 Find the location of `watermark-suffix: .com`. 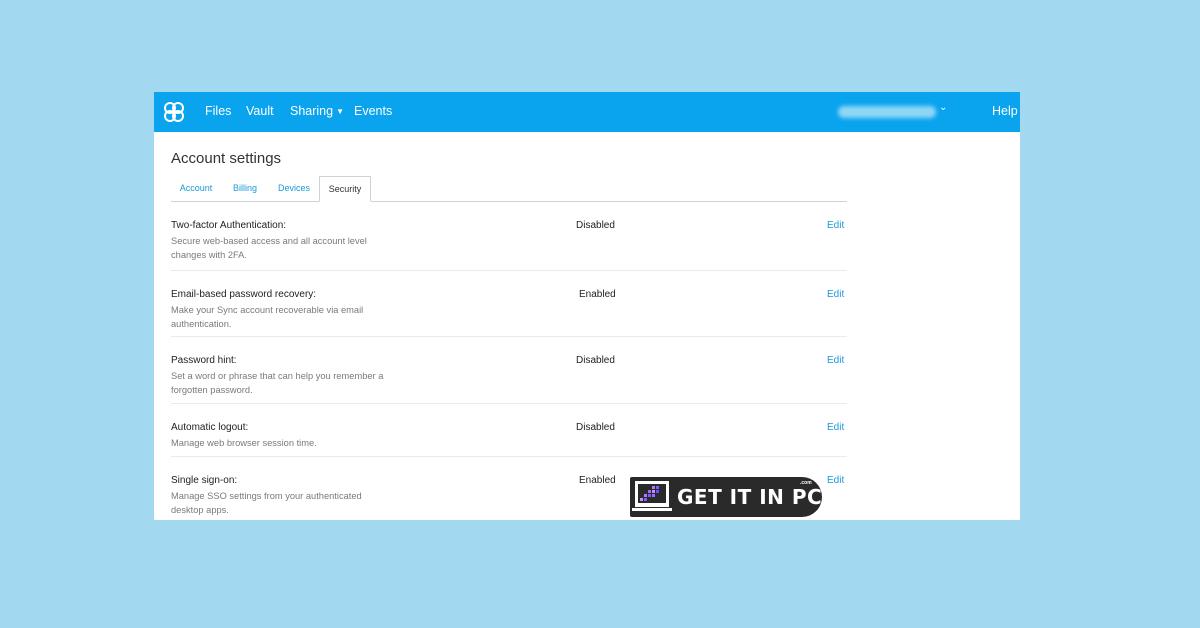

watermark-suffix: .com is located at coordinates (806, 483).